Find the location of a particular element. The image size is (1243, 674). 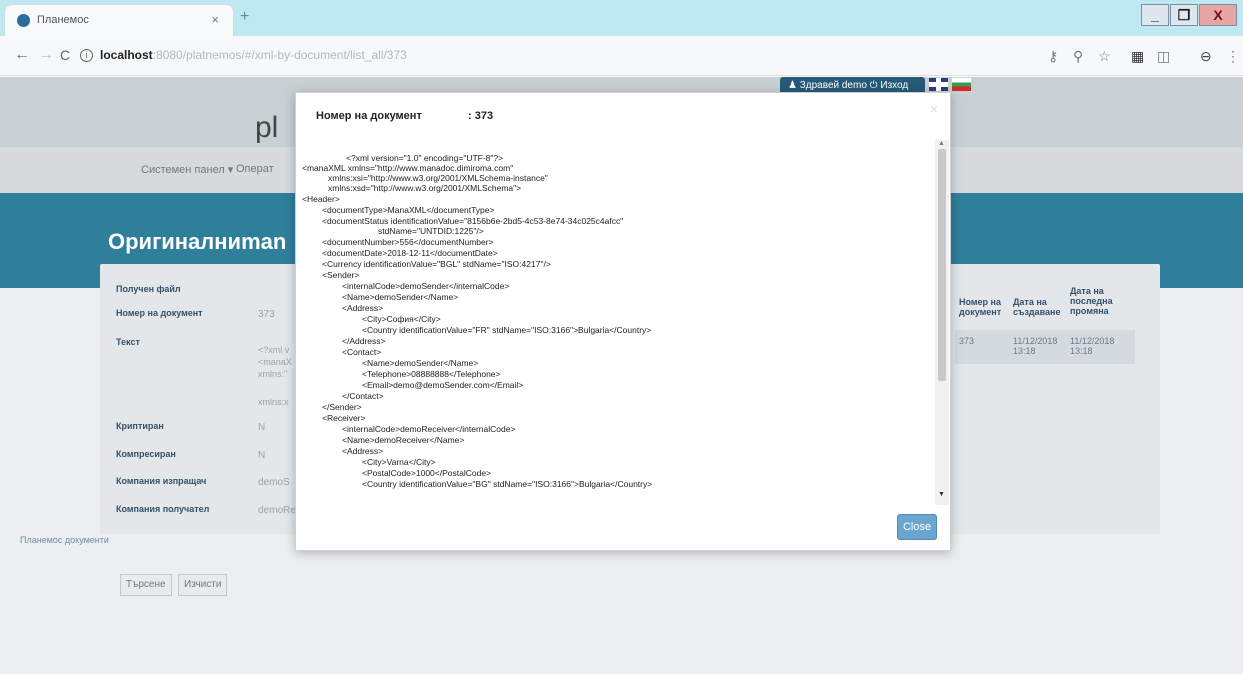

text-line: <manaX is located at coordinates (275, 362).